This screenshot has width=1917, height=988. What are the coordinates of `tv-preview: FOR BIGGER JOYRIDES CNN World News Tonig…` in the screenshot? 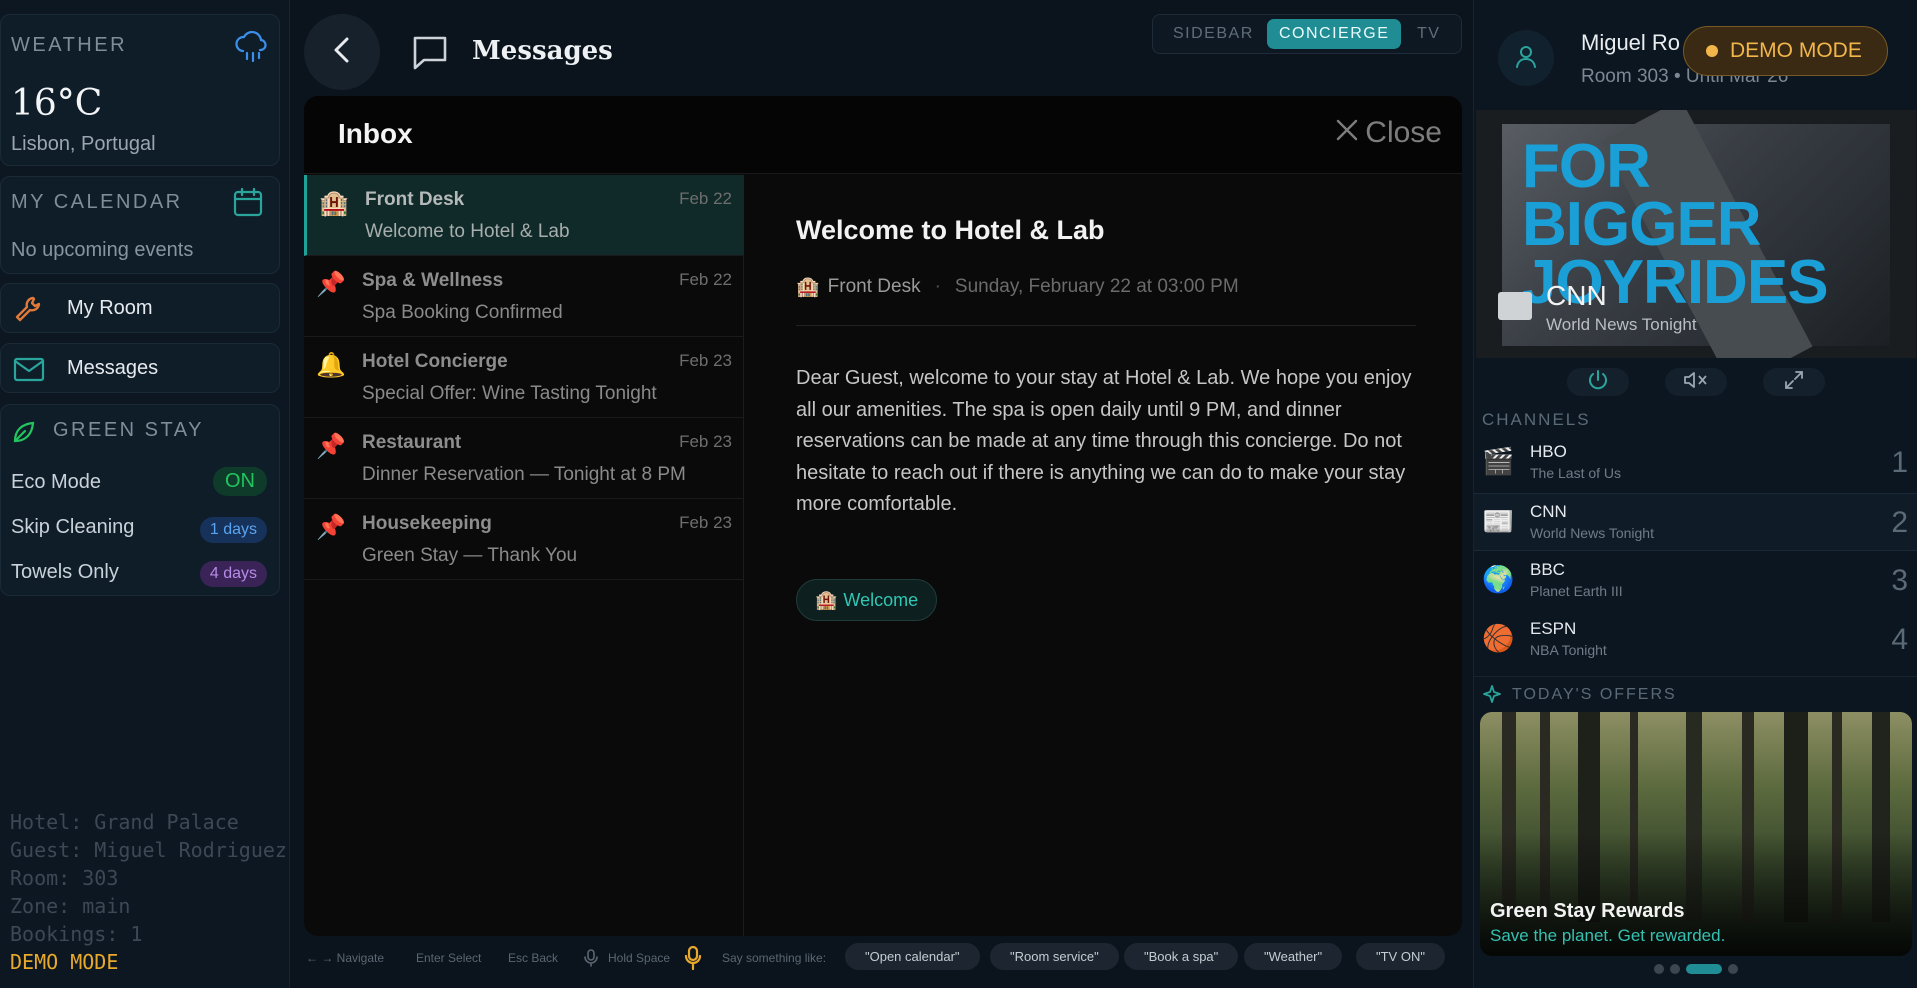 It's located at (1696, 234).